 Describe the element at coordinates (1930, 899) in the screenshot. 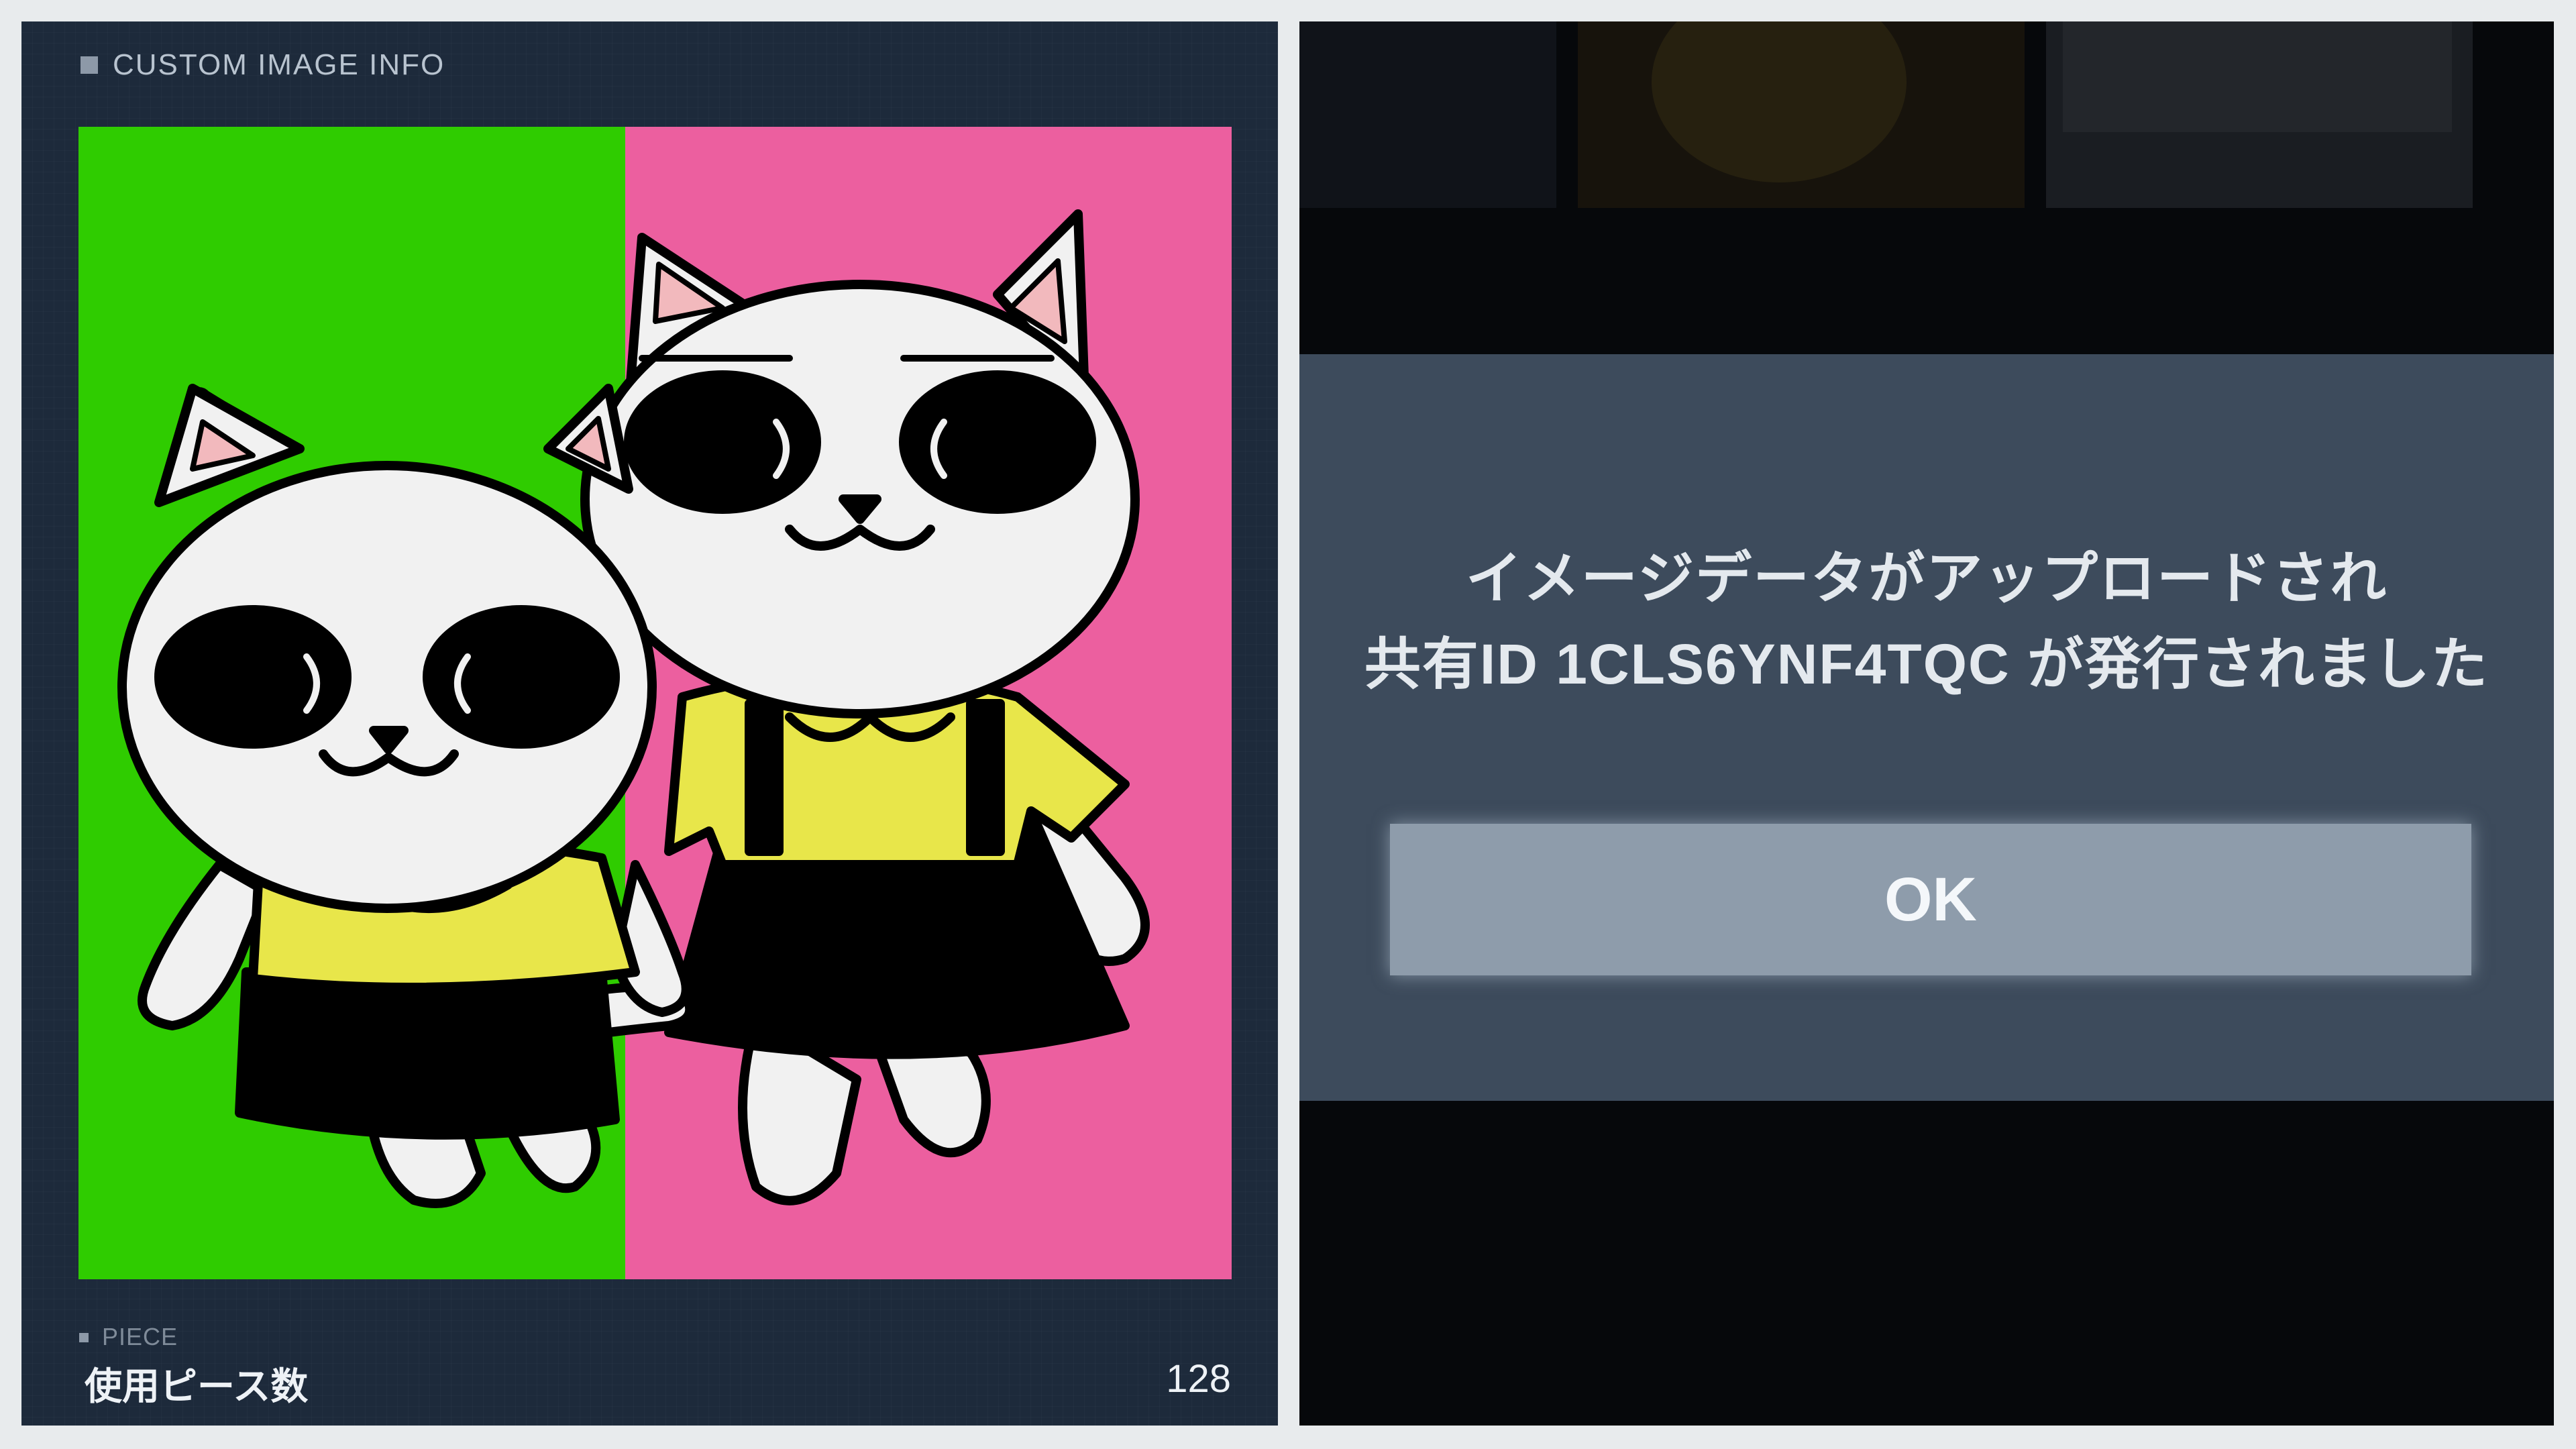

I see `ok-button: OK` at that location.